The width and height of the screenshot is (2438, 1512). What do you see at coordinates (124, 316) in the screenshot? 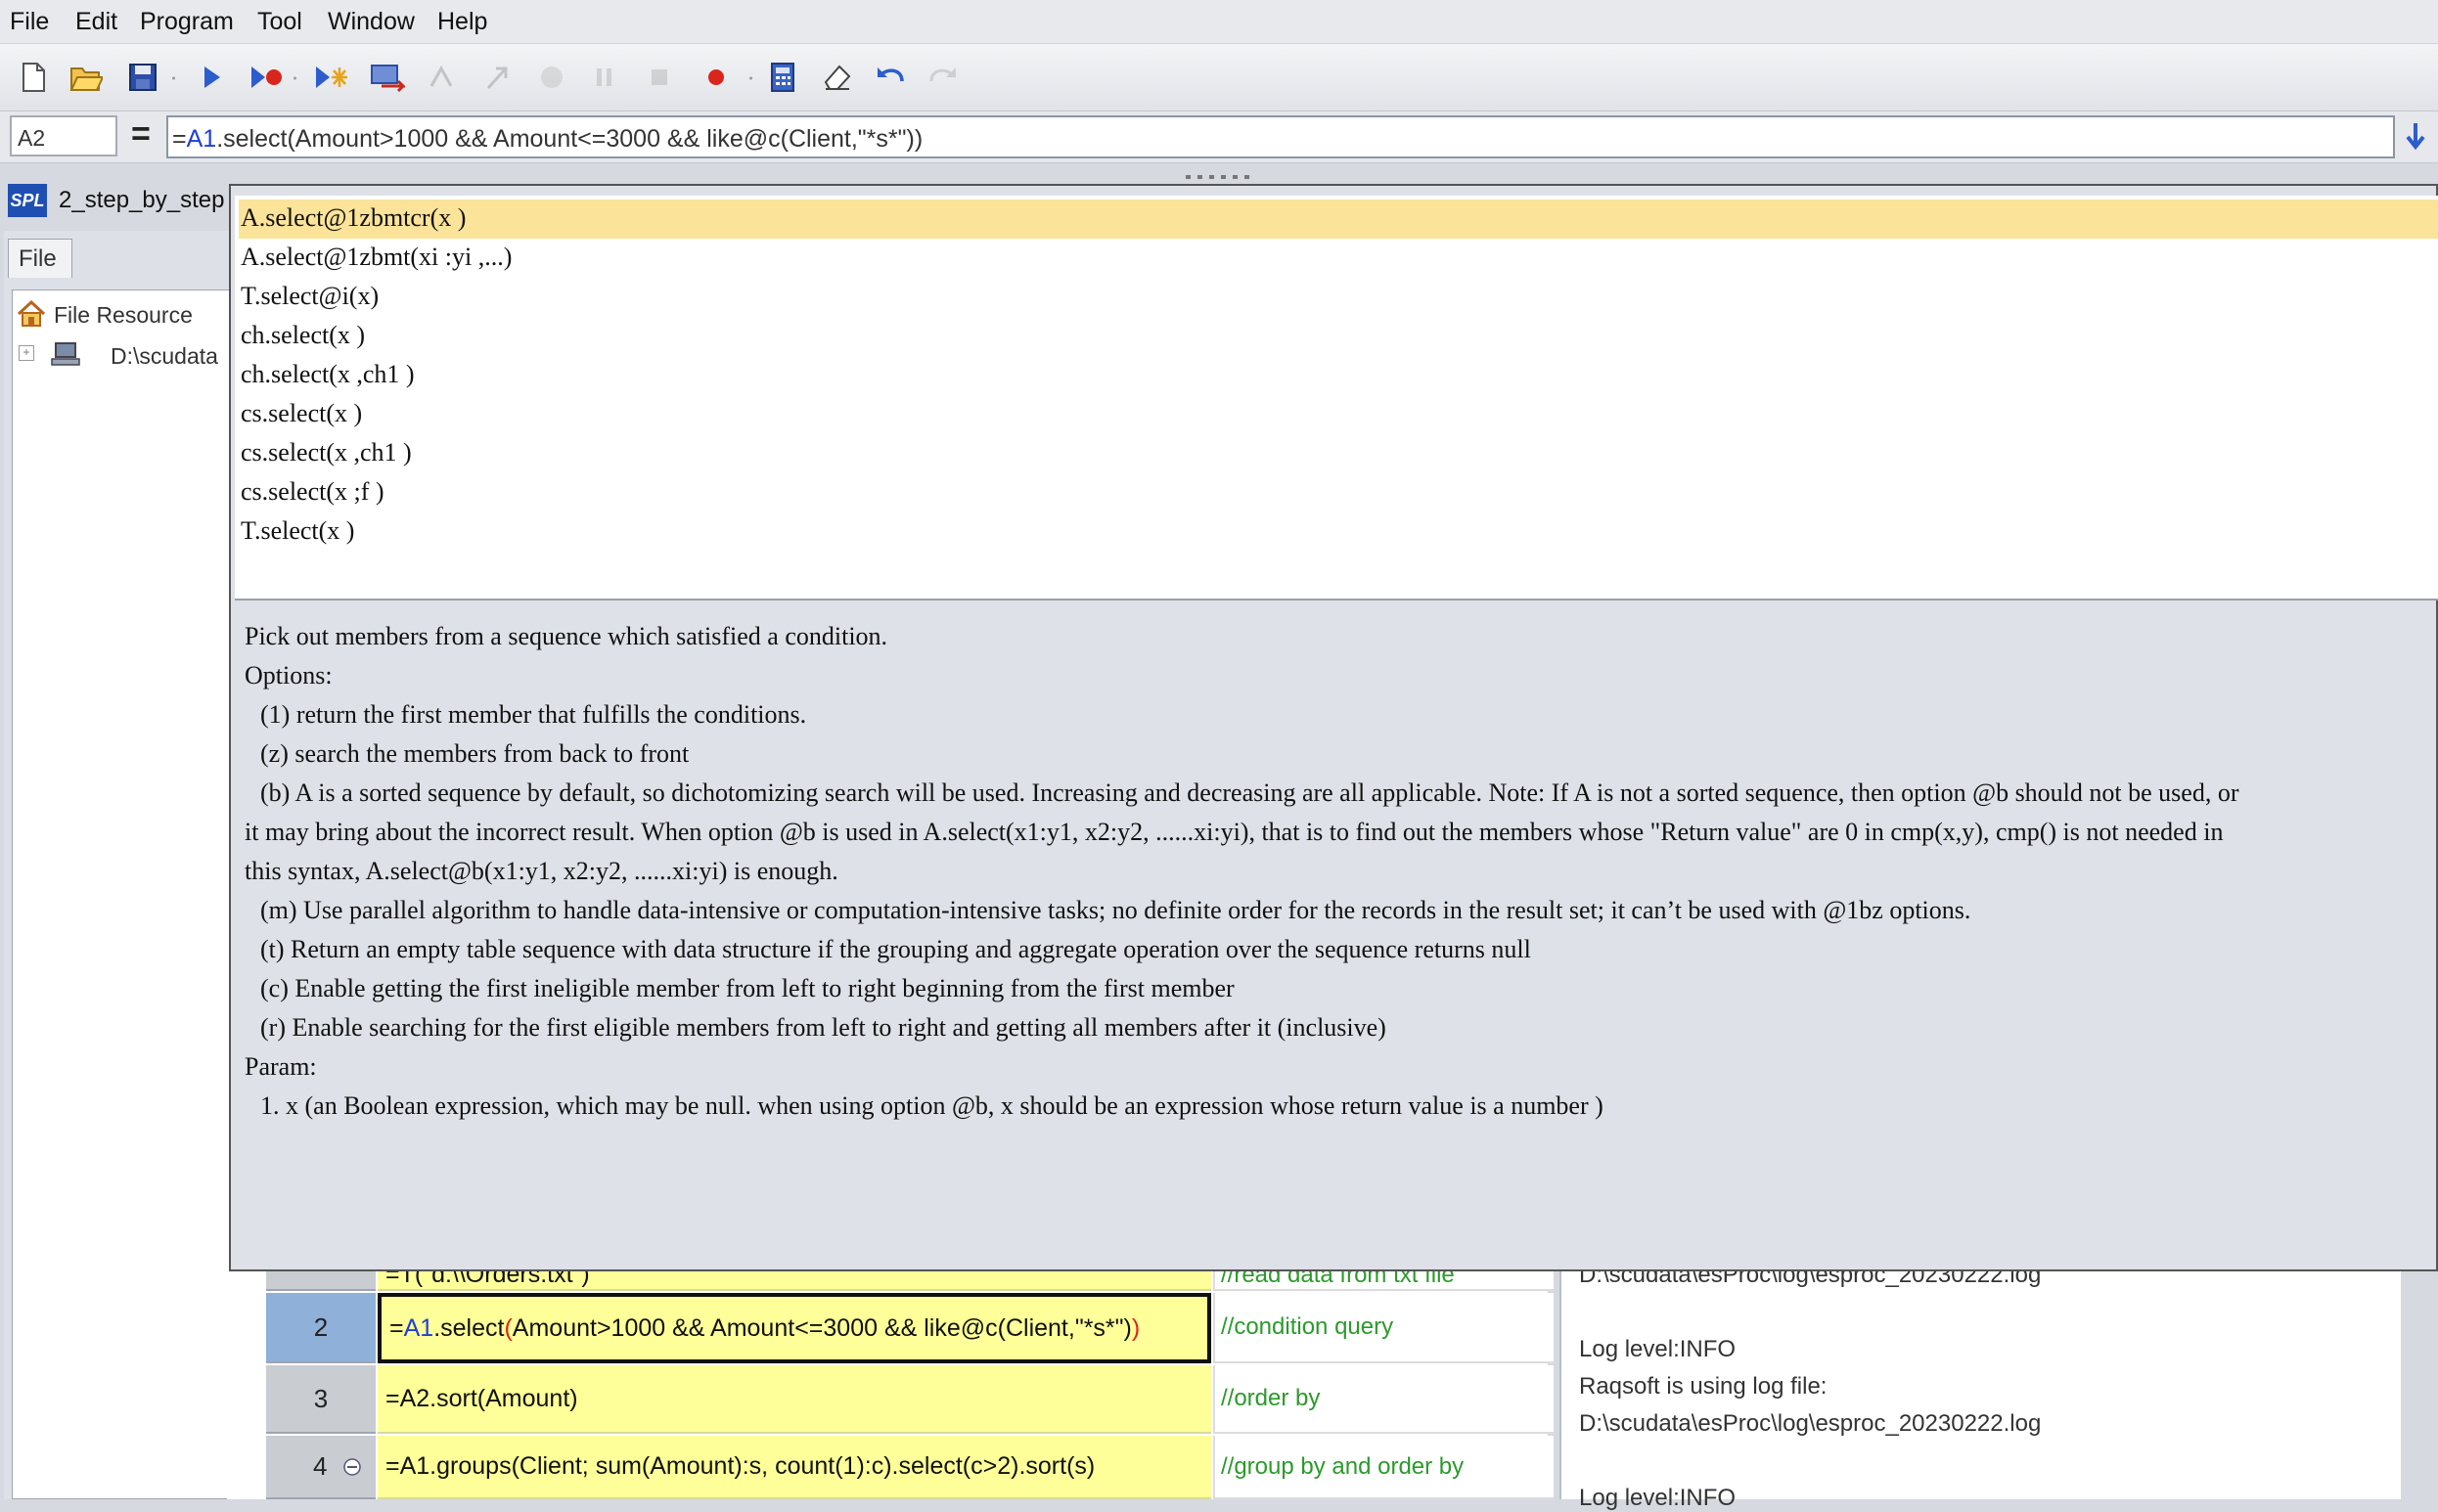
I see `tree-root-label: File Resource` at bounding box center [124, 316].